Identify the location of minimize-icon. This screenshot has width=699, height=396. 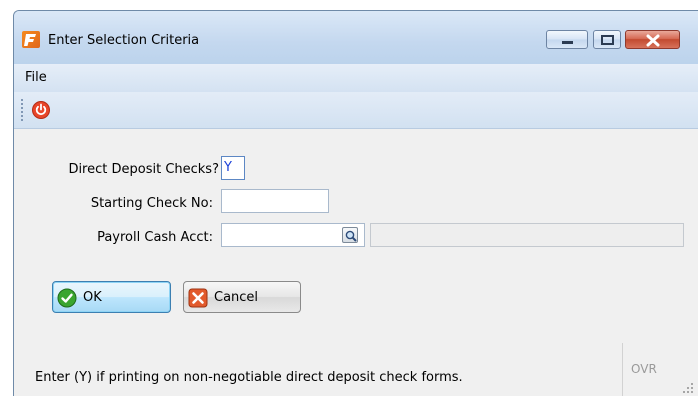
(567, 42).